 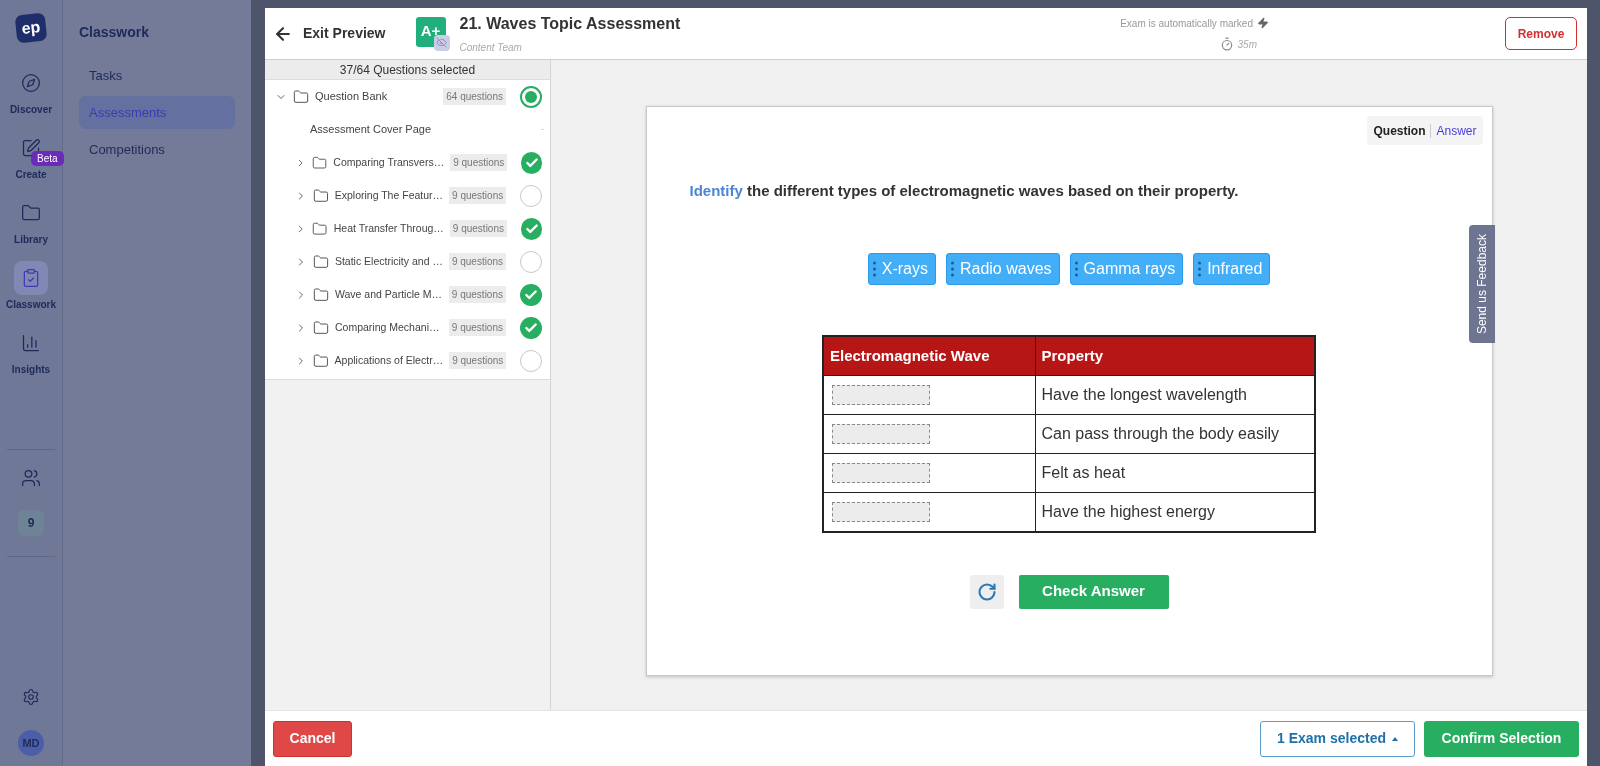 I want to click on nav-item: Insights, so click(x=31, y=351).